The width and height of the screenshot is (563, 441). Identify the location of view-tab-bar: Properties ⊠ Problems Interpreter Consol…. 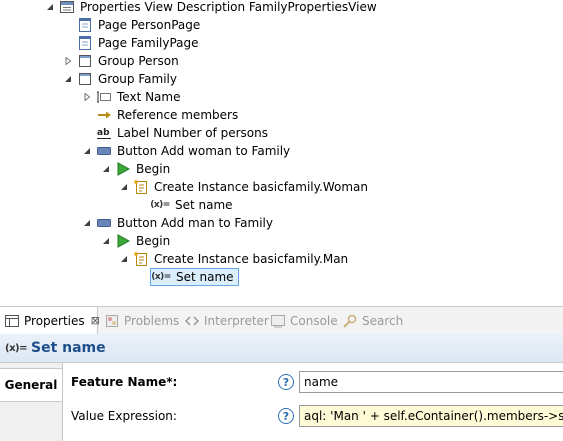
(281, 320).